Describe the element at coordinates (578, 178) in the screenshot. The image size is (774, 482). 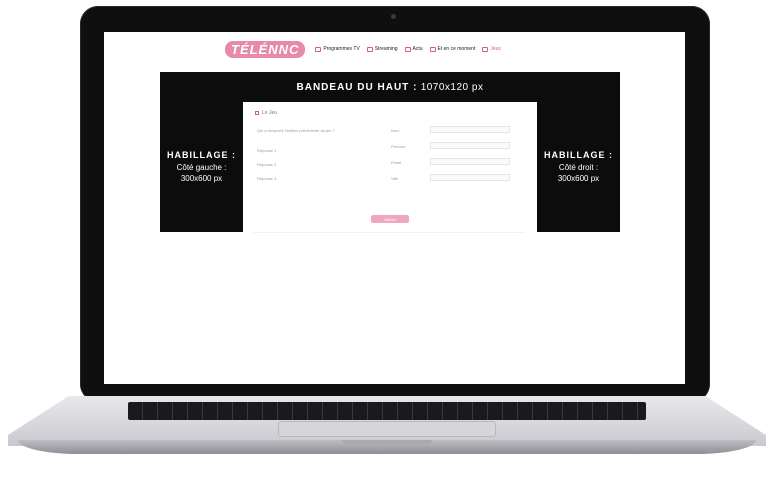
I see `skin-right-size: 300x600 px` at that location.